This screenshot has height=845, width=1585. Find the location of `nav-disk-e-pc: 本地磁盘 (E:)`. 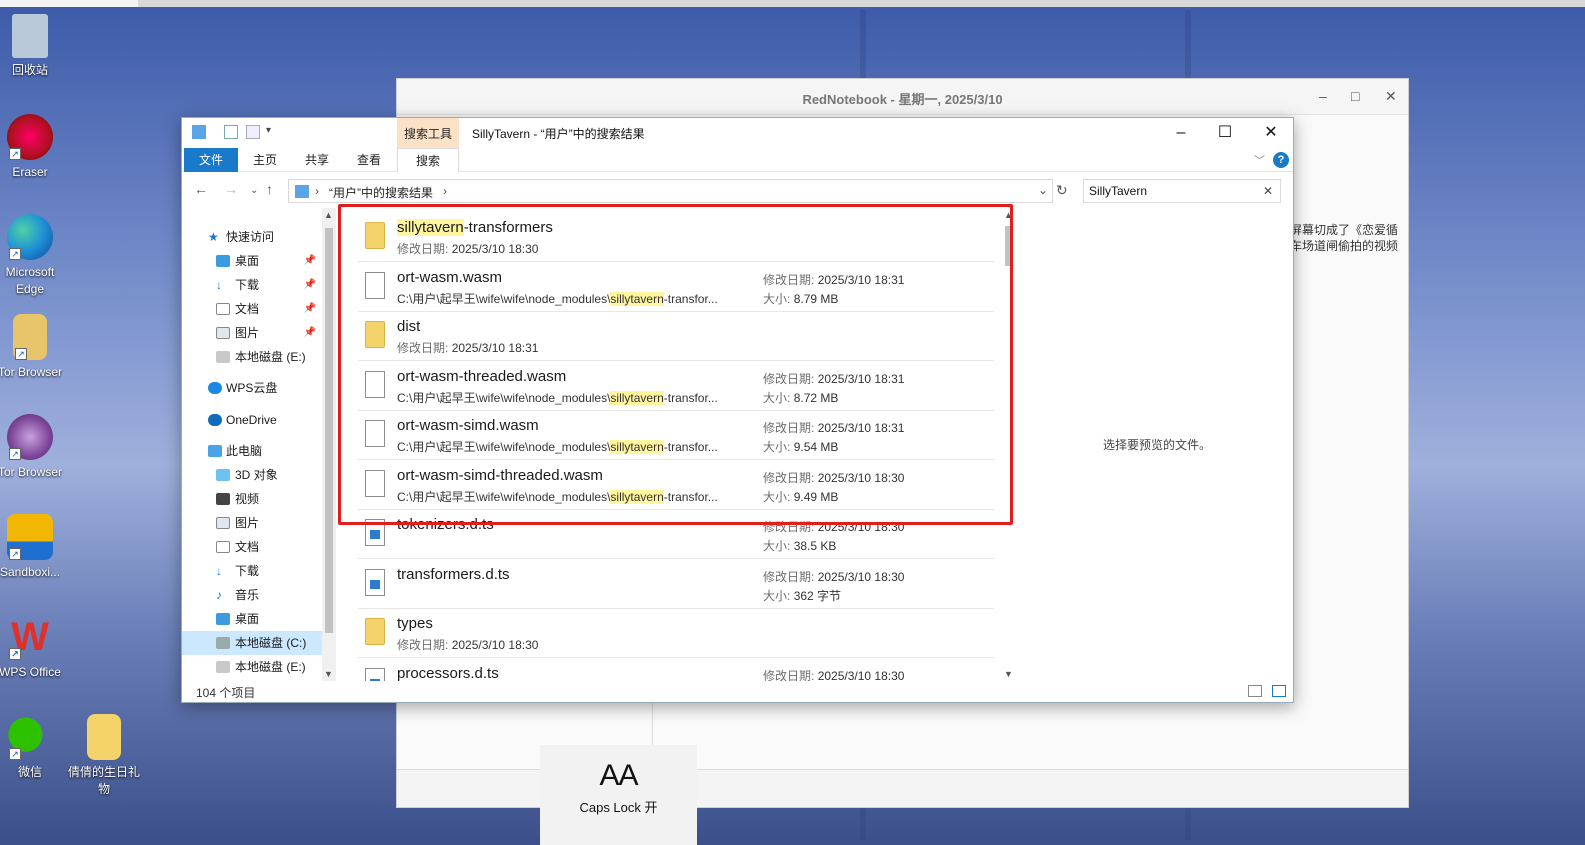

nav-disk-e-pc: 本地磁盘 (E:) is located at coordinates (252, 667).